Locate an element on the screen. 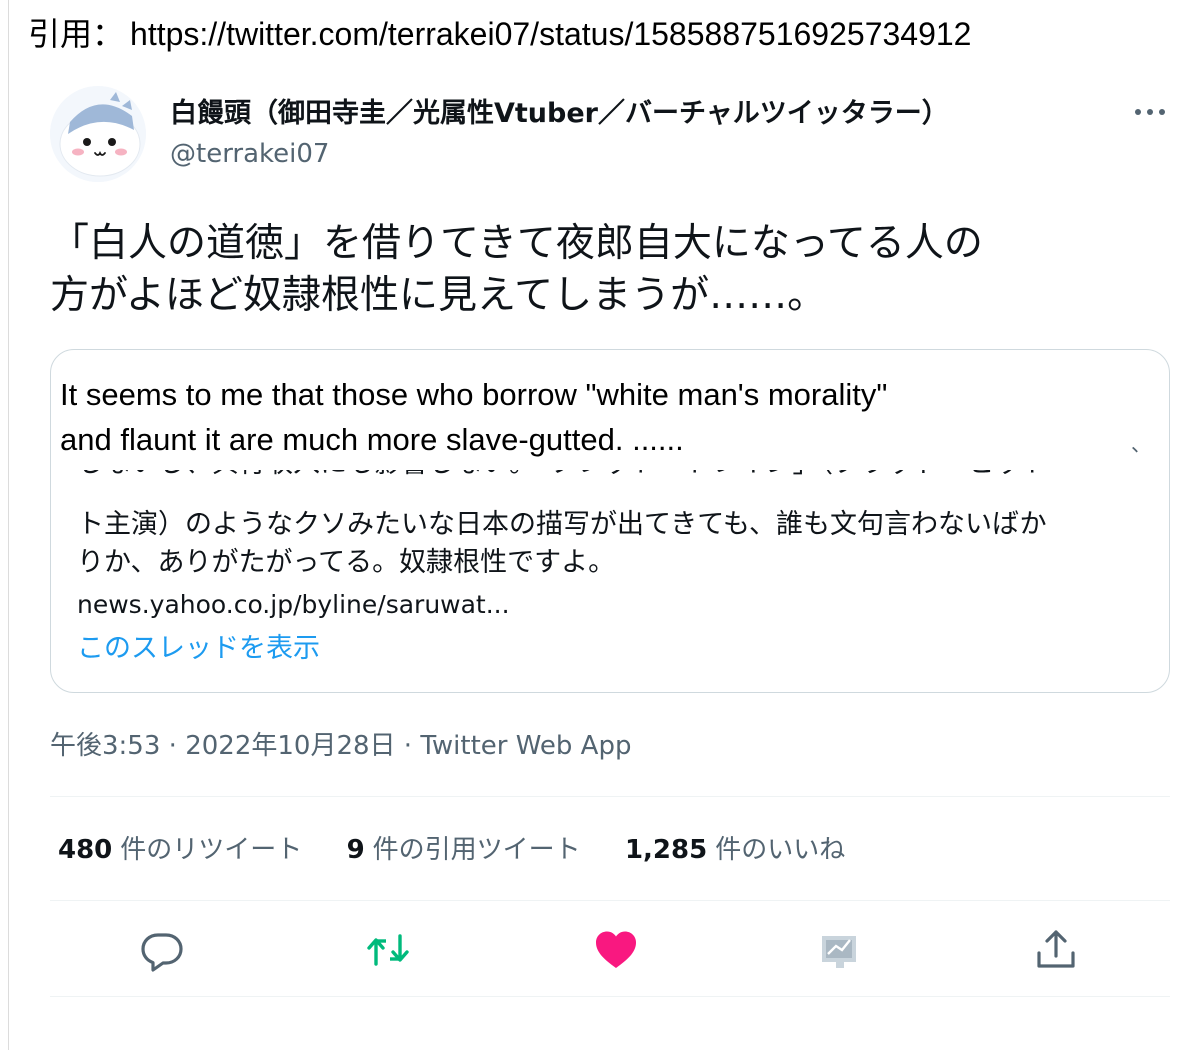  heart-icon is located at coordinates (616, 950).